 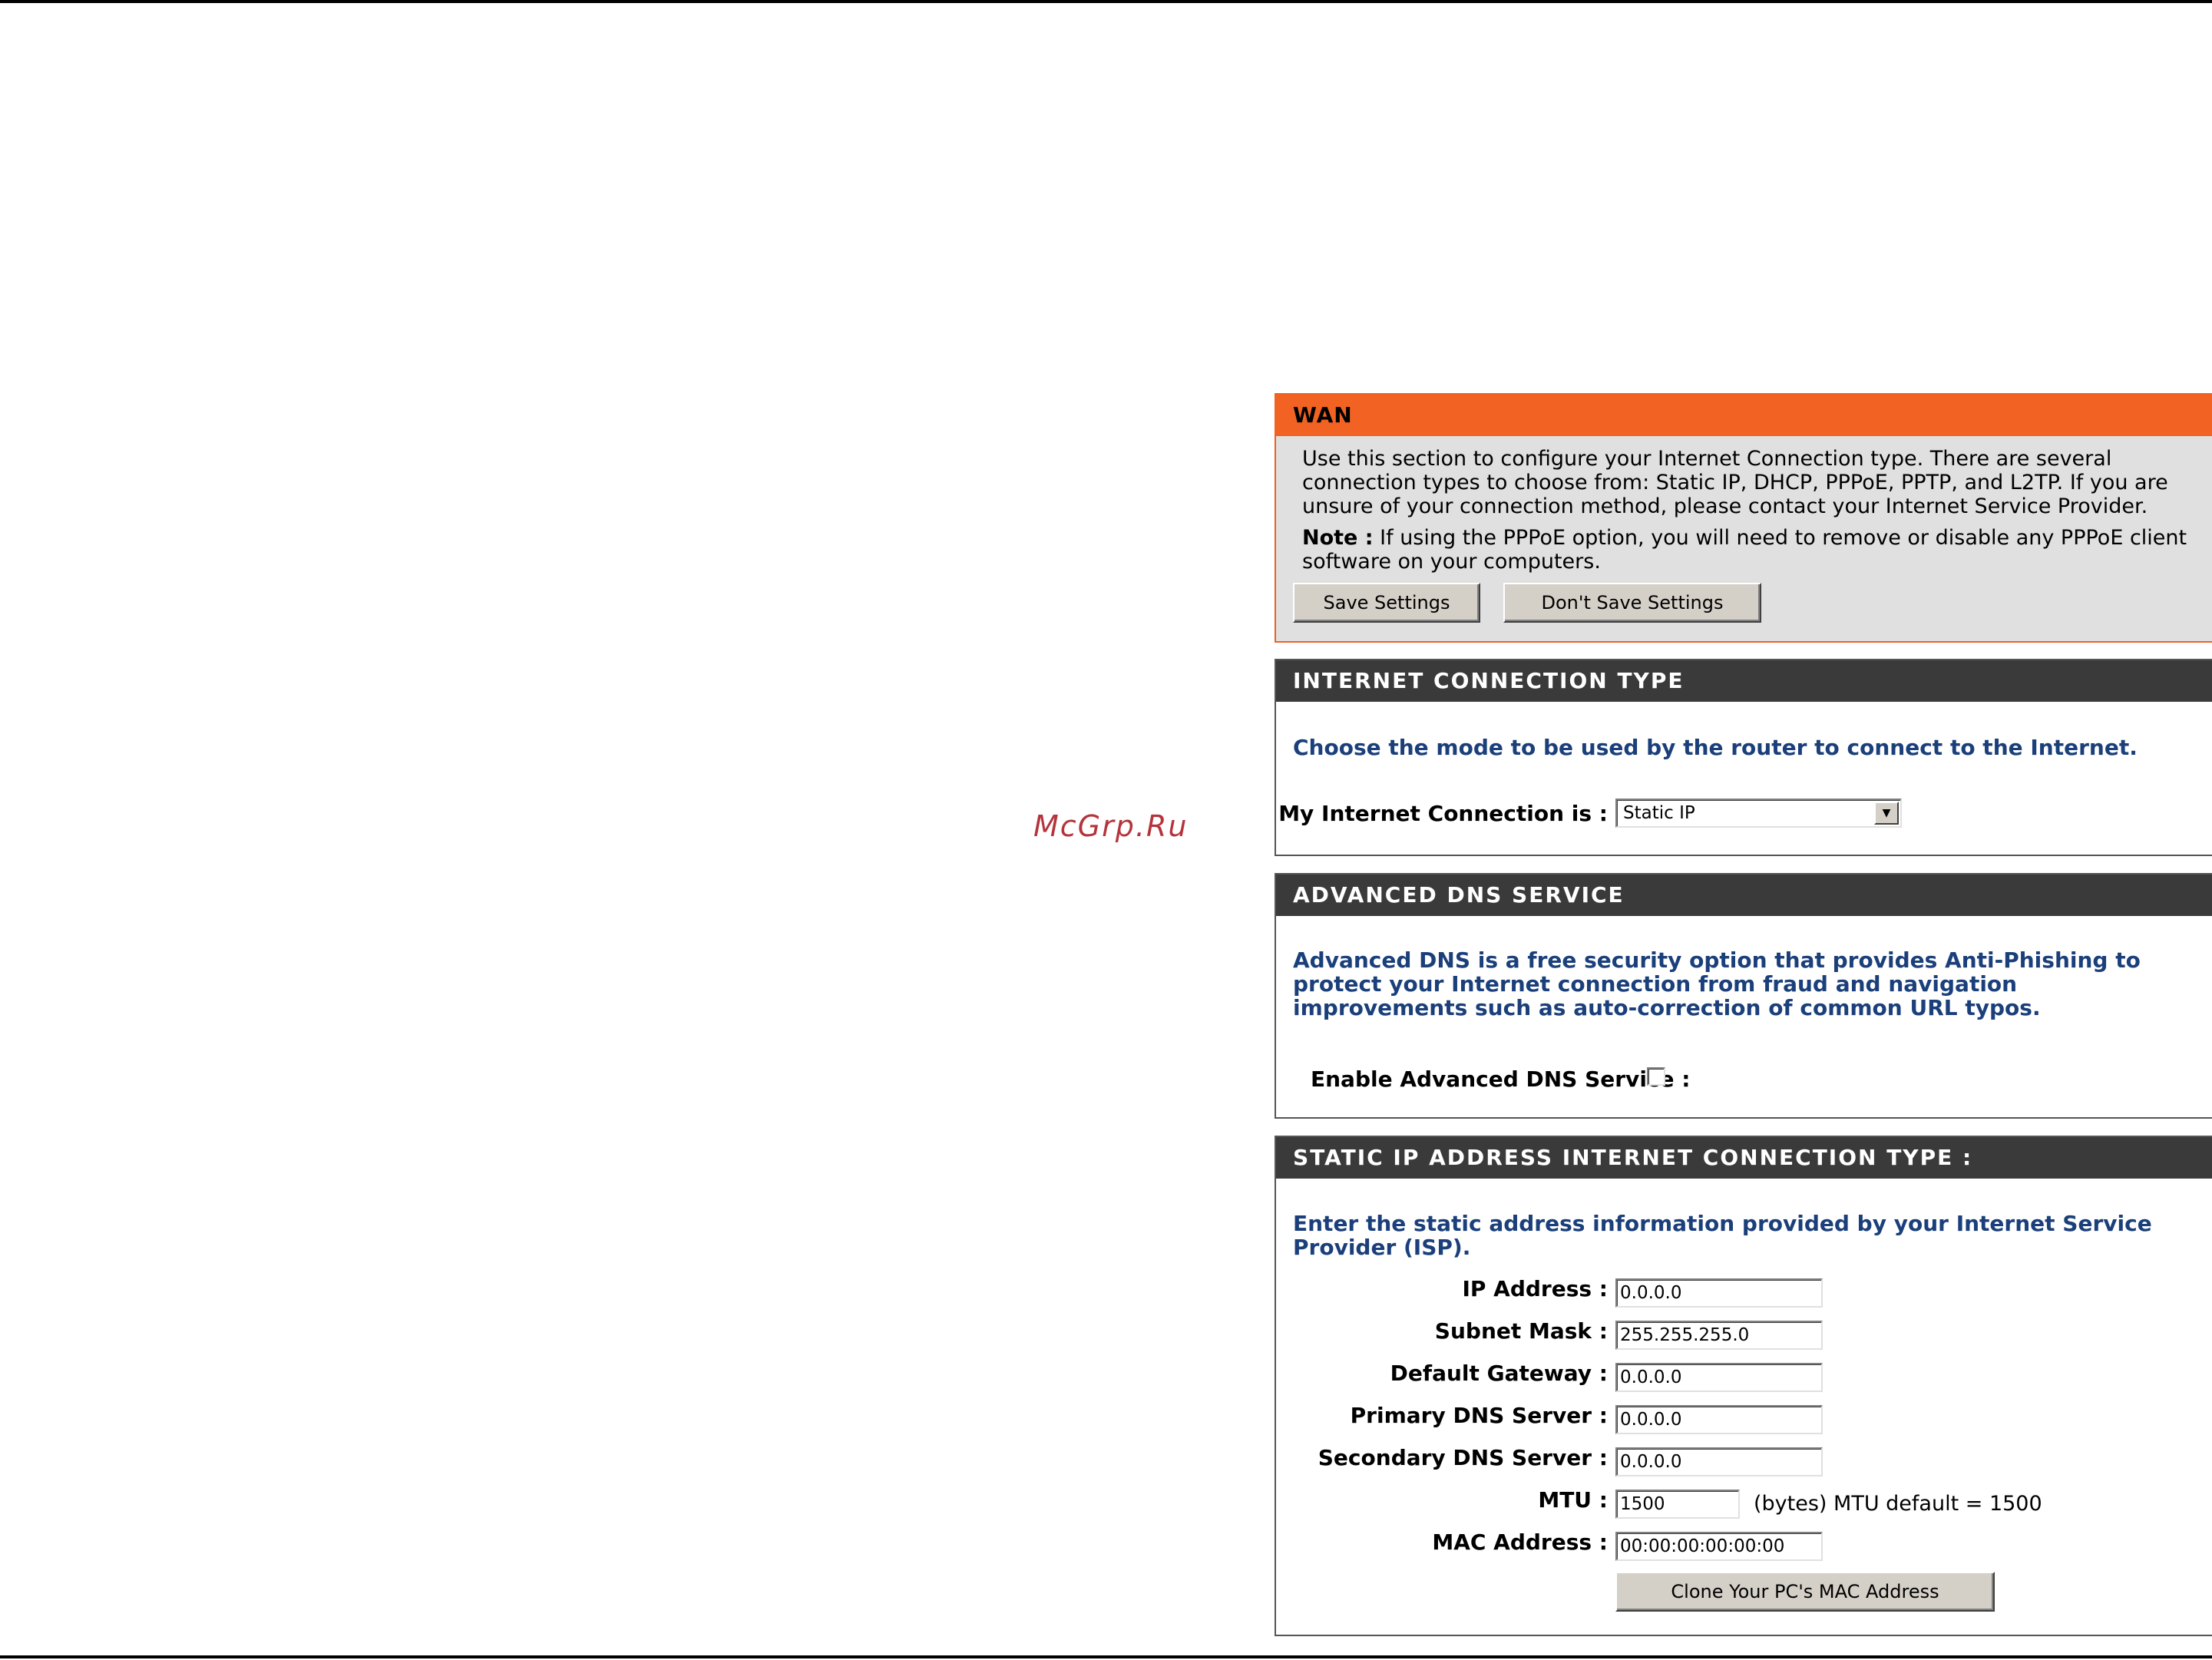 What do you see at coordinates (1443, 813) in the screenshot?
I see `connection-type-label: My Internet Connection is :` at bounding box center [1443, 813].